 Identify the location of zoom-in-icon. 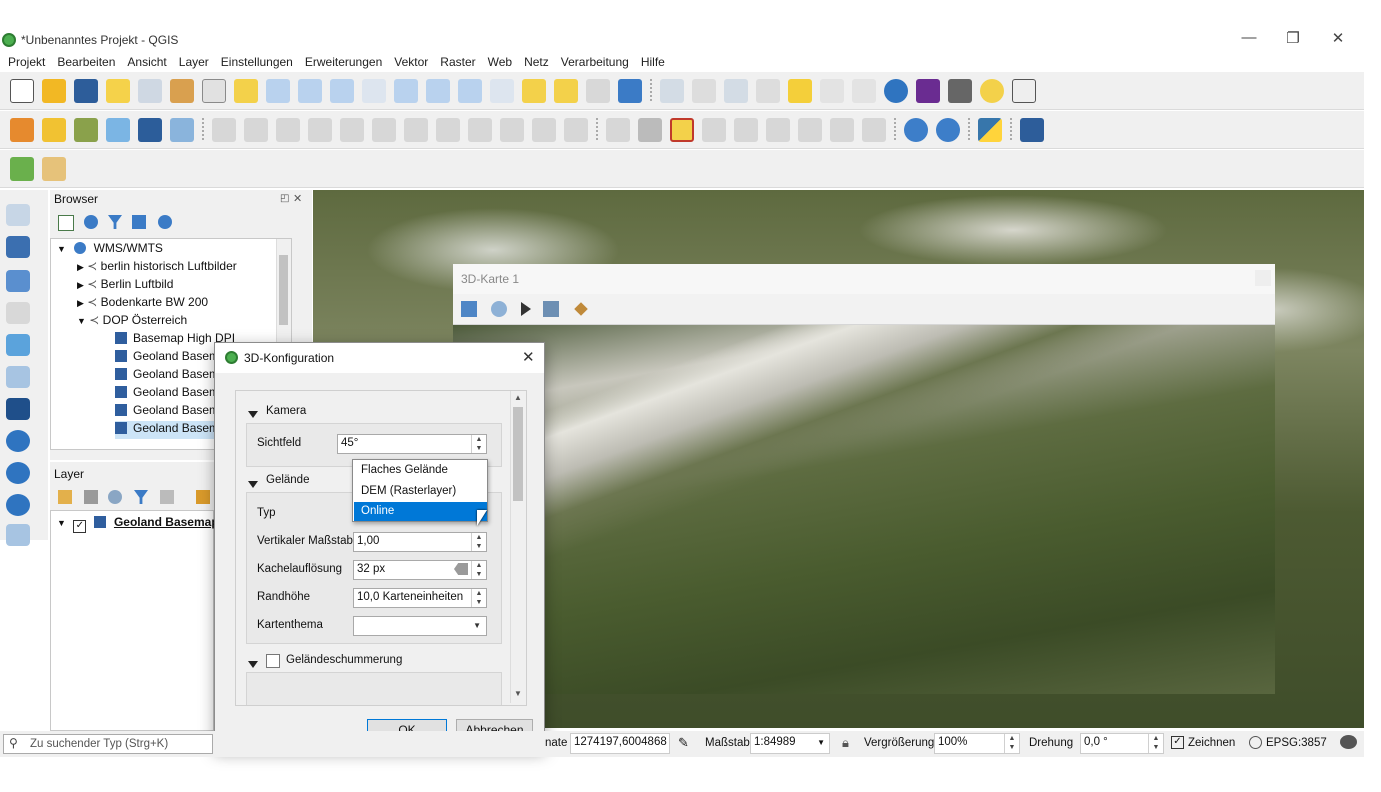
(278, 90).